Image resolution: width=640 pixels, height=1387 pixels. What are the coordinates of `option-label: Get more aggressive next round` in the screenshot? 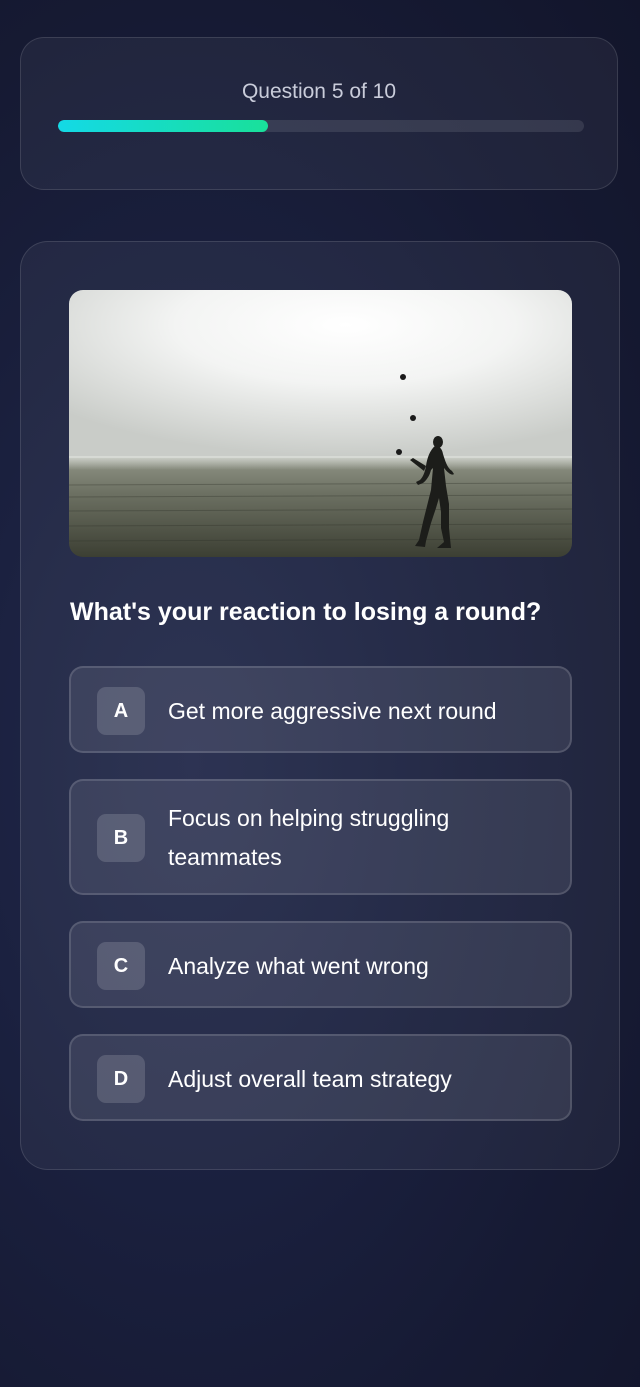 It's located at (332, 711).